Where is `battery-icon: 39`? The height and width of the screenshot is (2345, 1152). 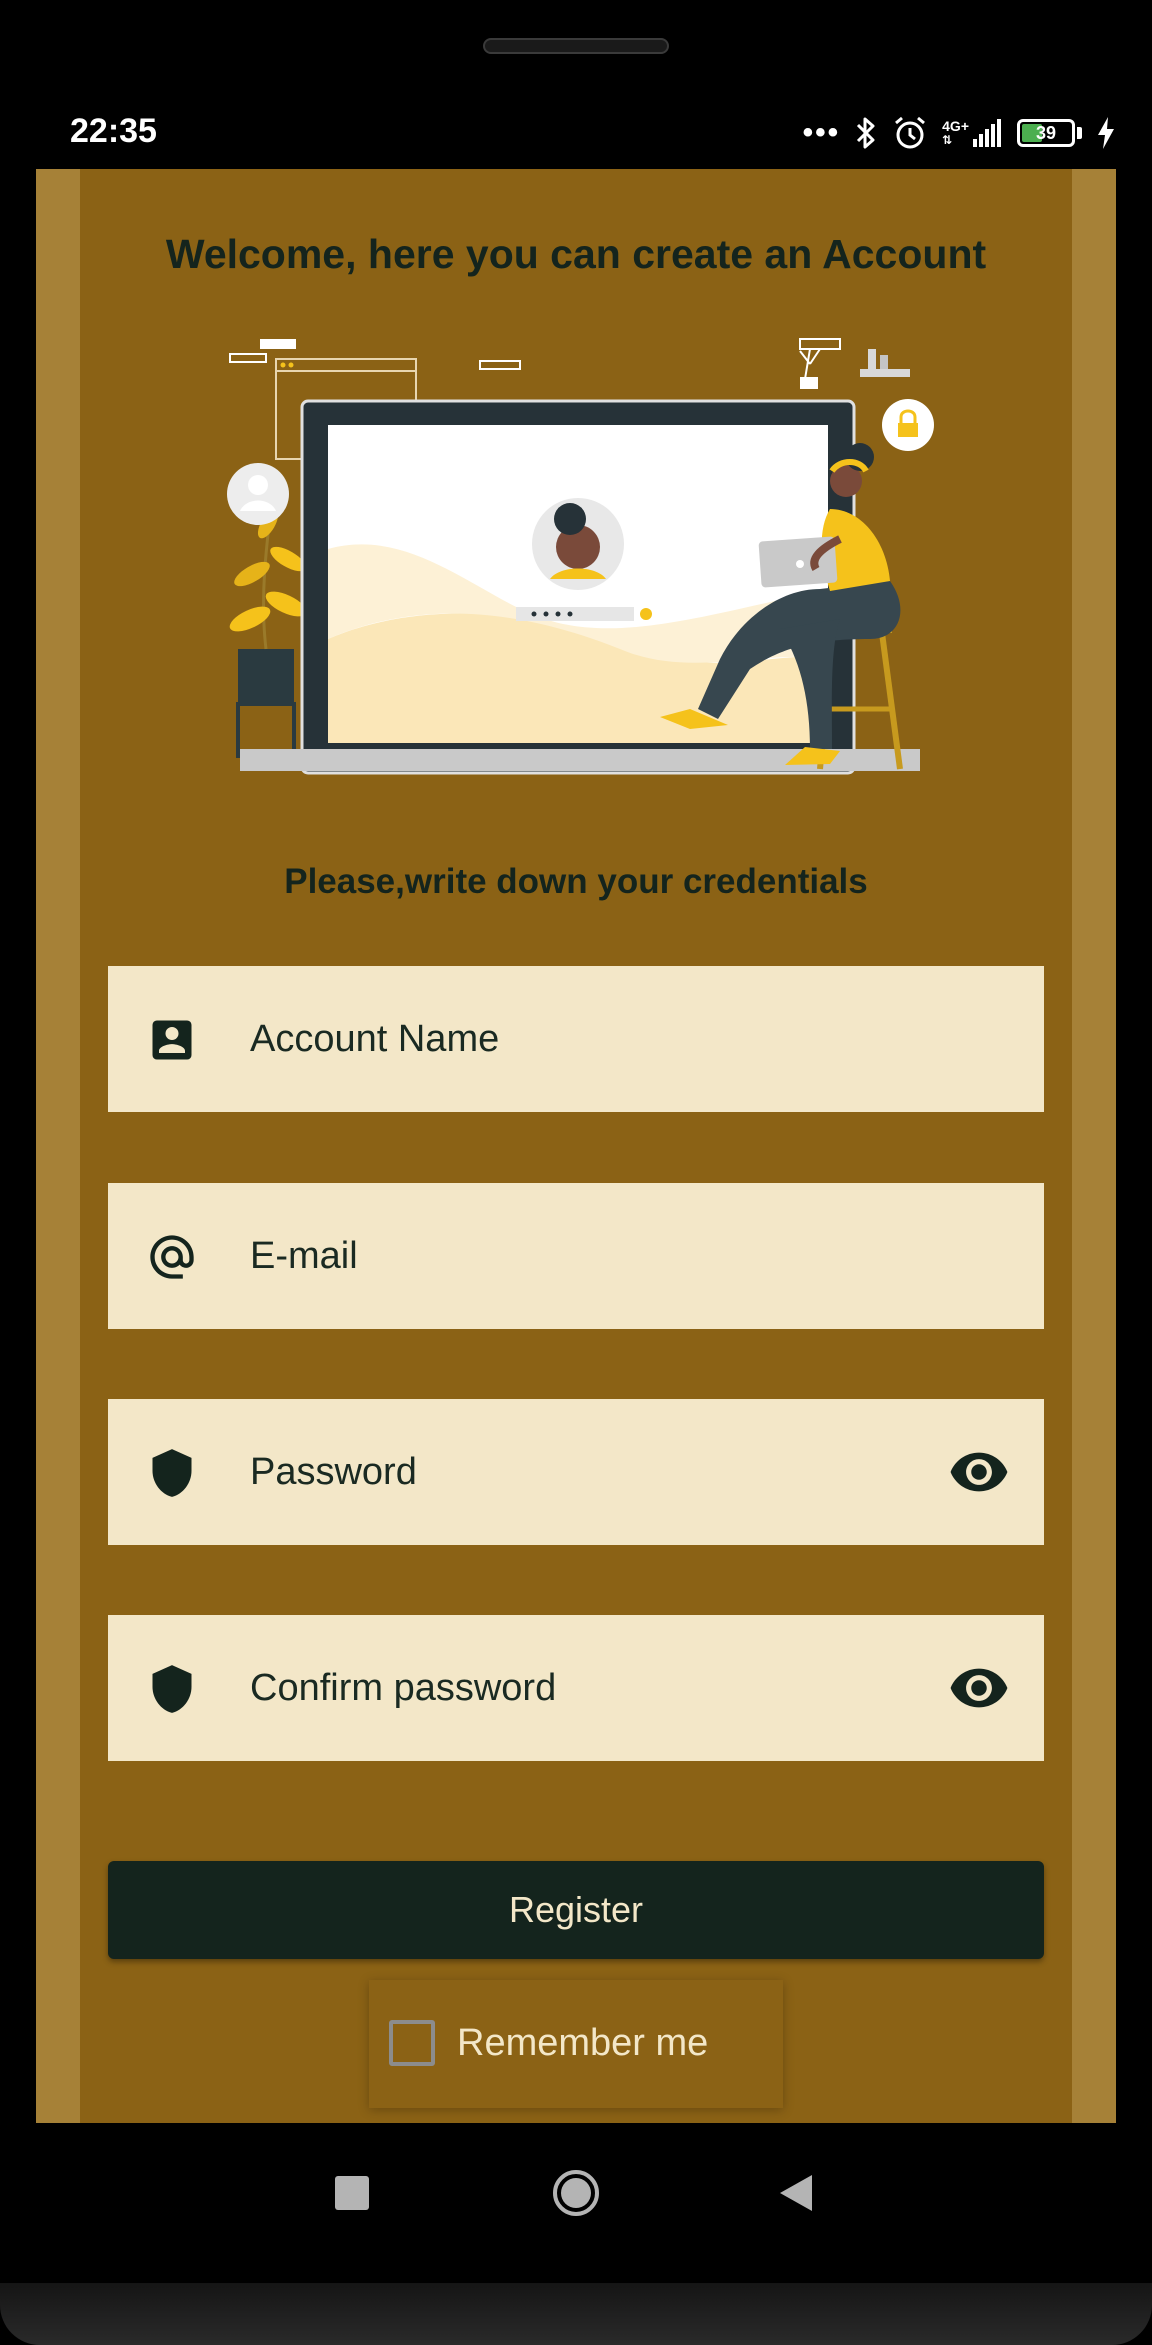
battery-icon: 39 is located at coordinates (1046, 133).